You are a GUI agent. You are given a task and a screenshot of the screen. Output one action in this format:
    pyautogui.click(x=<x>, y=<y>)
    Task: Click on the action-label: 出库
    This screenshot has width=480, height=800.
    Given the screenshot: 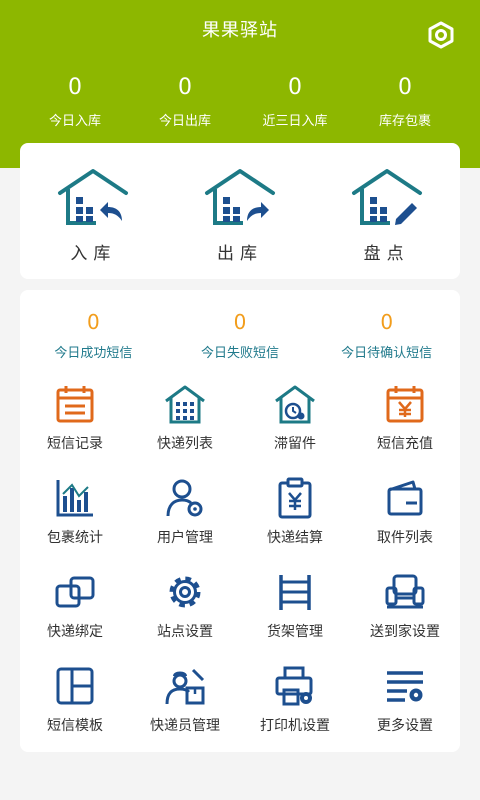 What is the action you would take?
    pyautogui.click(x=240, y=254)
    